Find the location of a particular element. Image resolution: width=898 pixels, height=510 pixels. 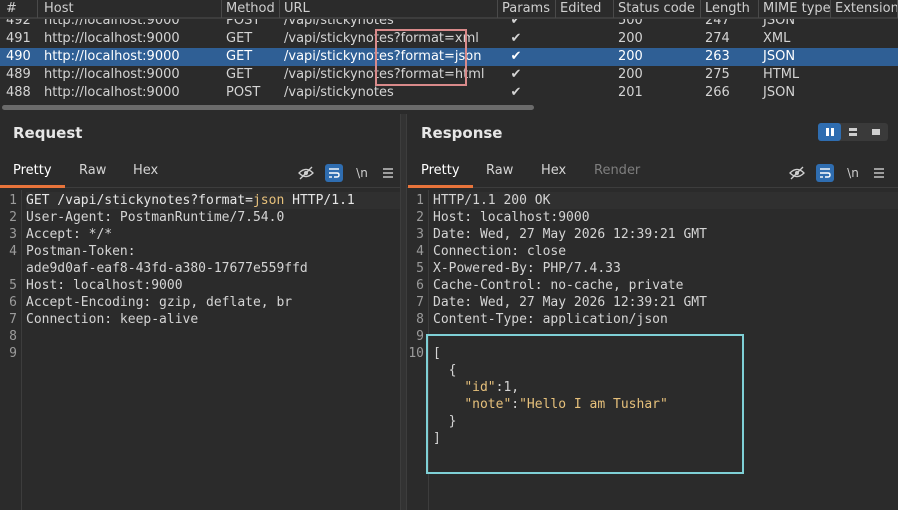

json-value: 1 is located at coordinates (507, 387).